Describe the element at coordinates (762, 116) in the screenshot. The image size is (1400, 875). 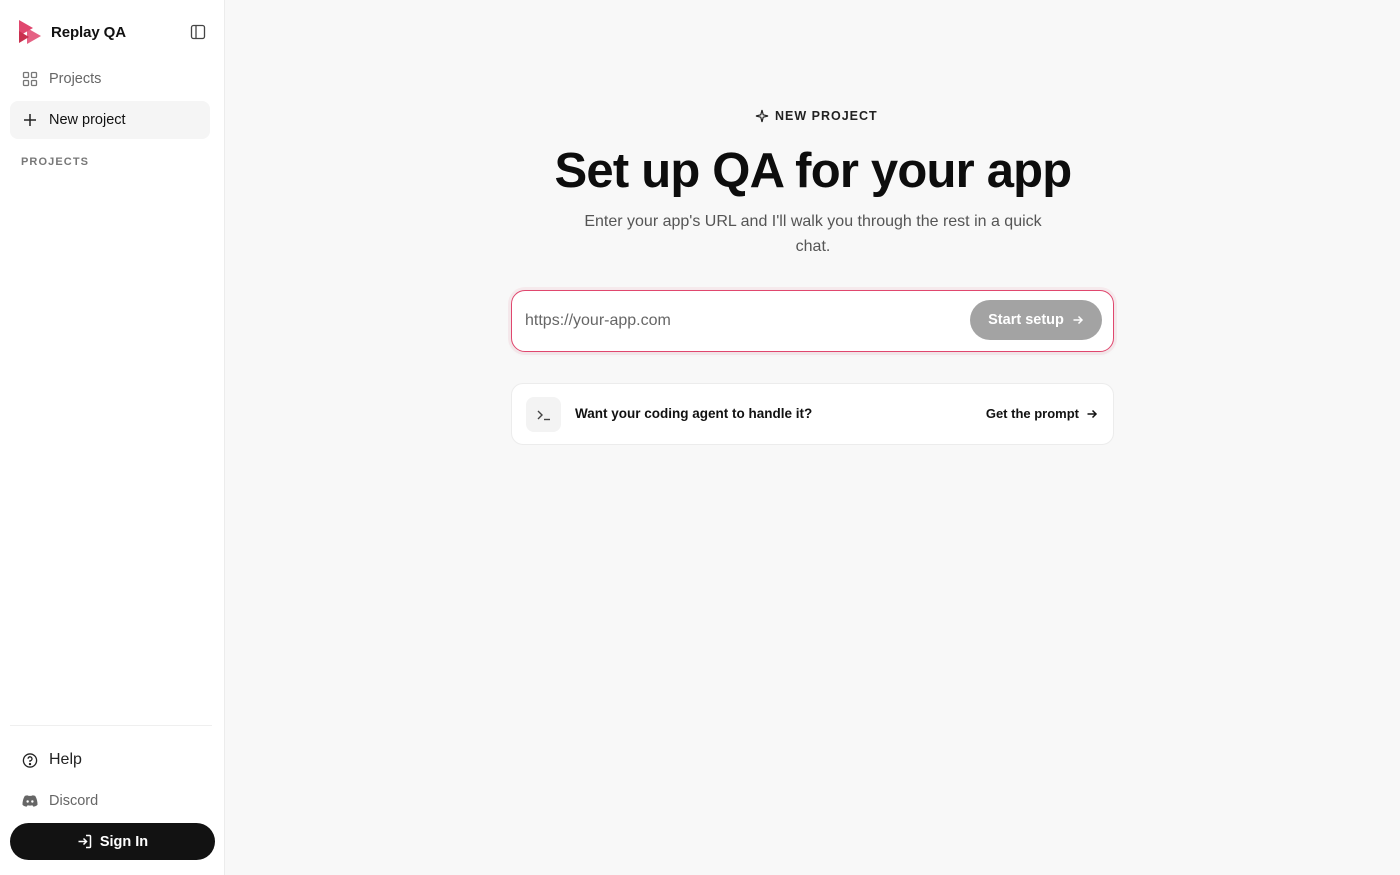
I see `sparkle-icon` at that location.